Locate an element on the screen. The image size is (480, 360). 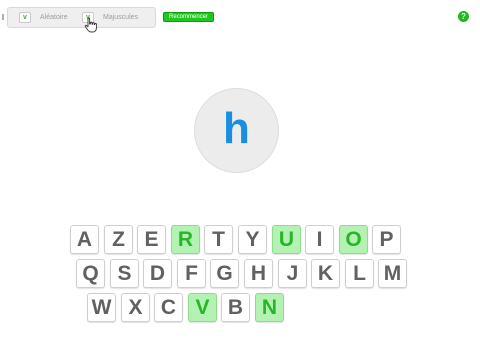
key-l: L is located at coordinates (359, 273).